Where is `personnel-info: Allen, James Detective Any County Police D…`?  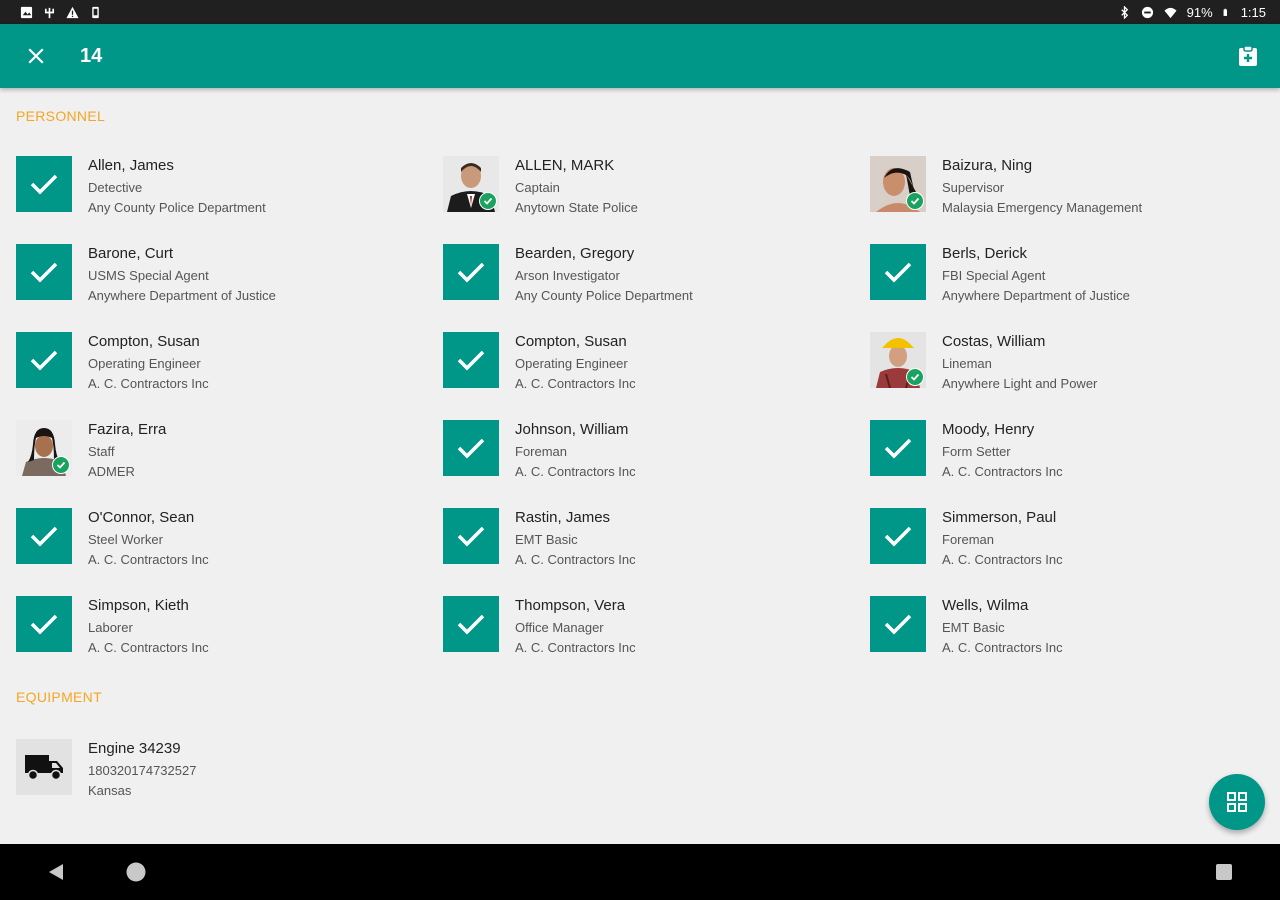
personnel-info: Allen, James Detective Any County Police D… is located at coordinates (177, 188).